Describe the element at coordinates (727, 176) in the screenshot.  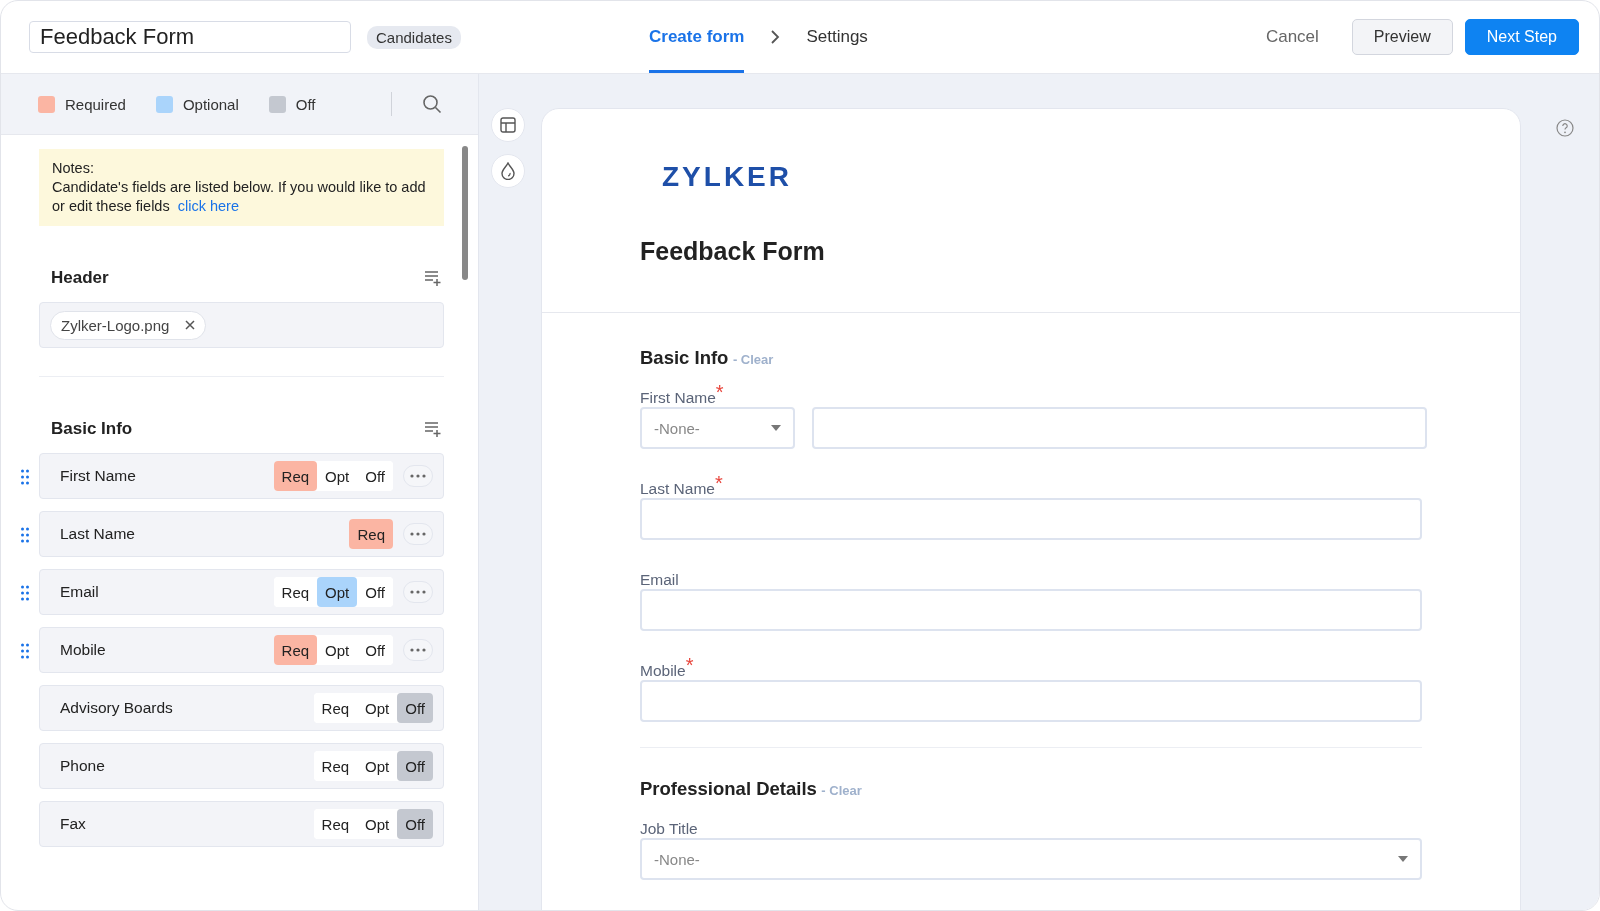
I see `company-logo: ZYLKER` at that location.